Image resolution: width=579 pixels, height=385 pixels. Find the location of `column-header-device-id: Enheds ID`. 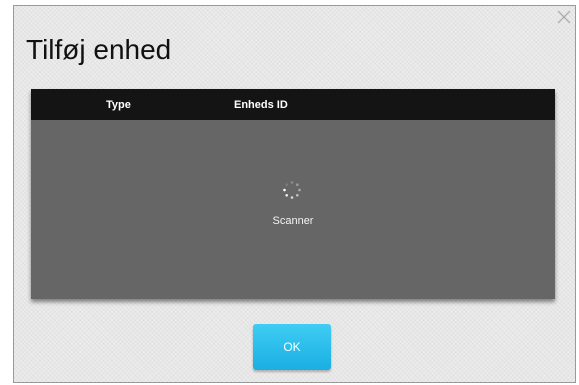

column-header-device-id: Enheds ID is located at coordinates (261, 105).